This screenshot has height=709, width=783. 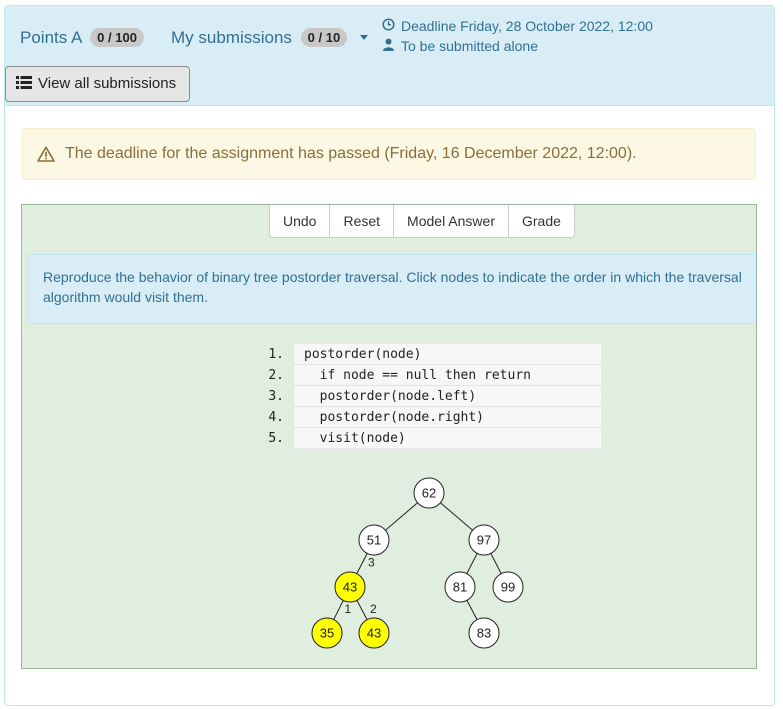 I want to click on tree-node-value: 99, so click(x=508, y=587).